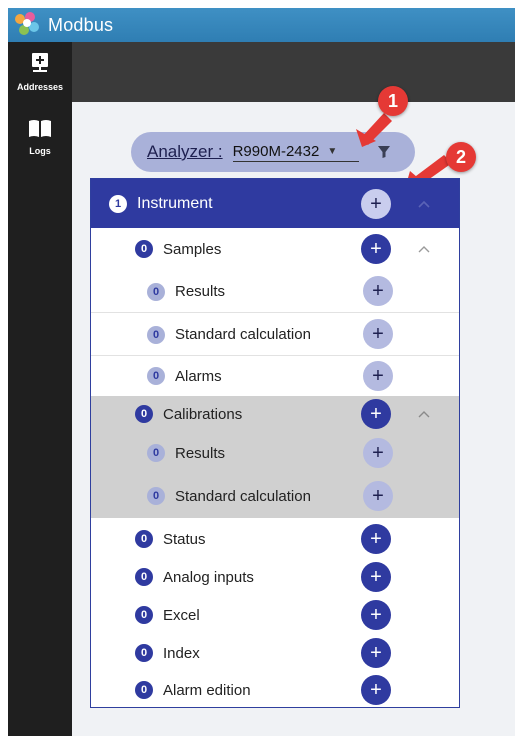 The image size is (515, 736). I want to click on analyzer-value: R990M-2432, so click(276, 151).